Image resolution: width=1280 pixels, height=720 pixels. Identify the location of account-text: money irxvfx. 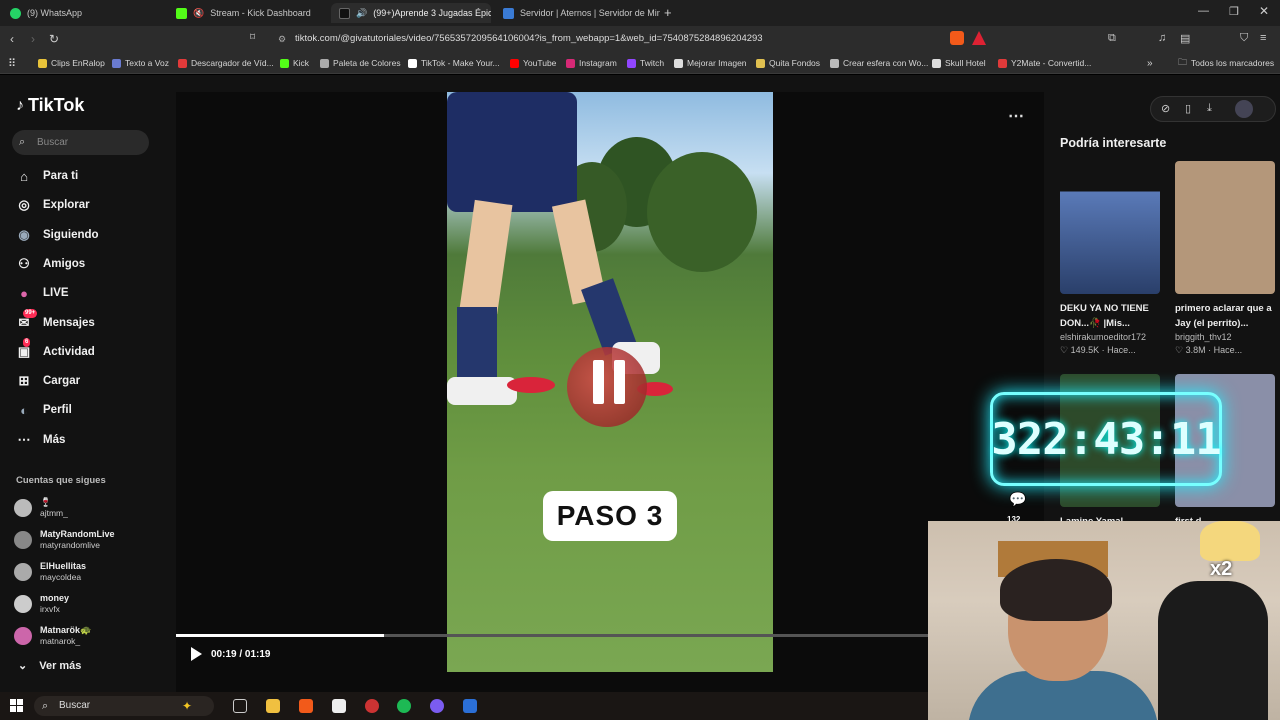
(54, 604).